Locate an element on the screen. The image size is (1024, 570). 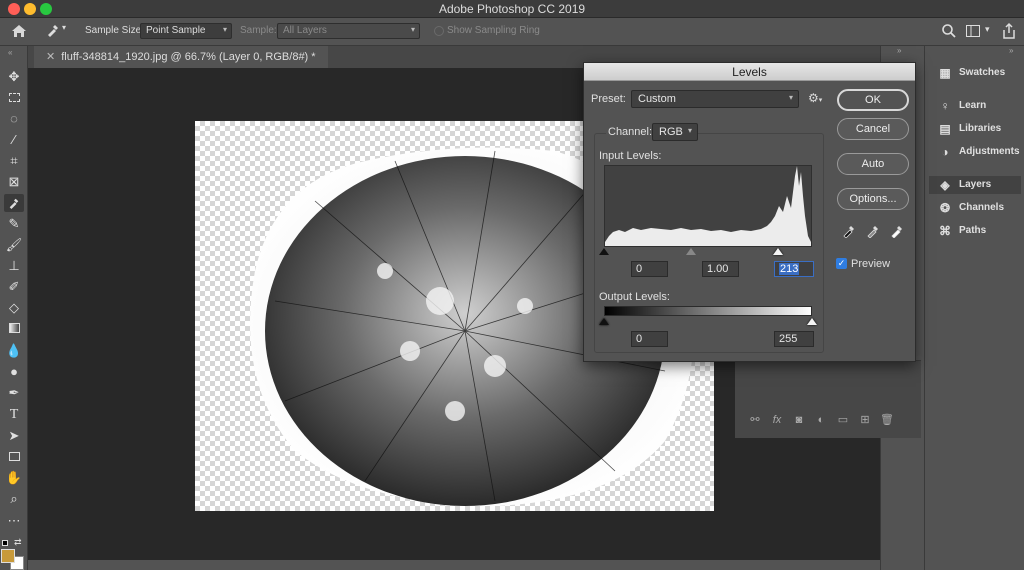
dodge-tool-icon: ● is located at coordinates (14, 372).